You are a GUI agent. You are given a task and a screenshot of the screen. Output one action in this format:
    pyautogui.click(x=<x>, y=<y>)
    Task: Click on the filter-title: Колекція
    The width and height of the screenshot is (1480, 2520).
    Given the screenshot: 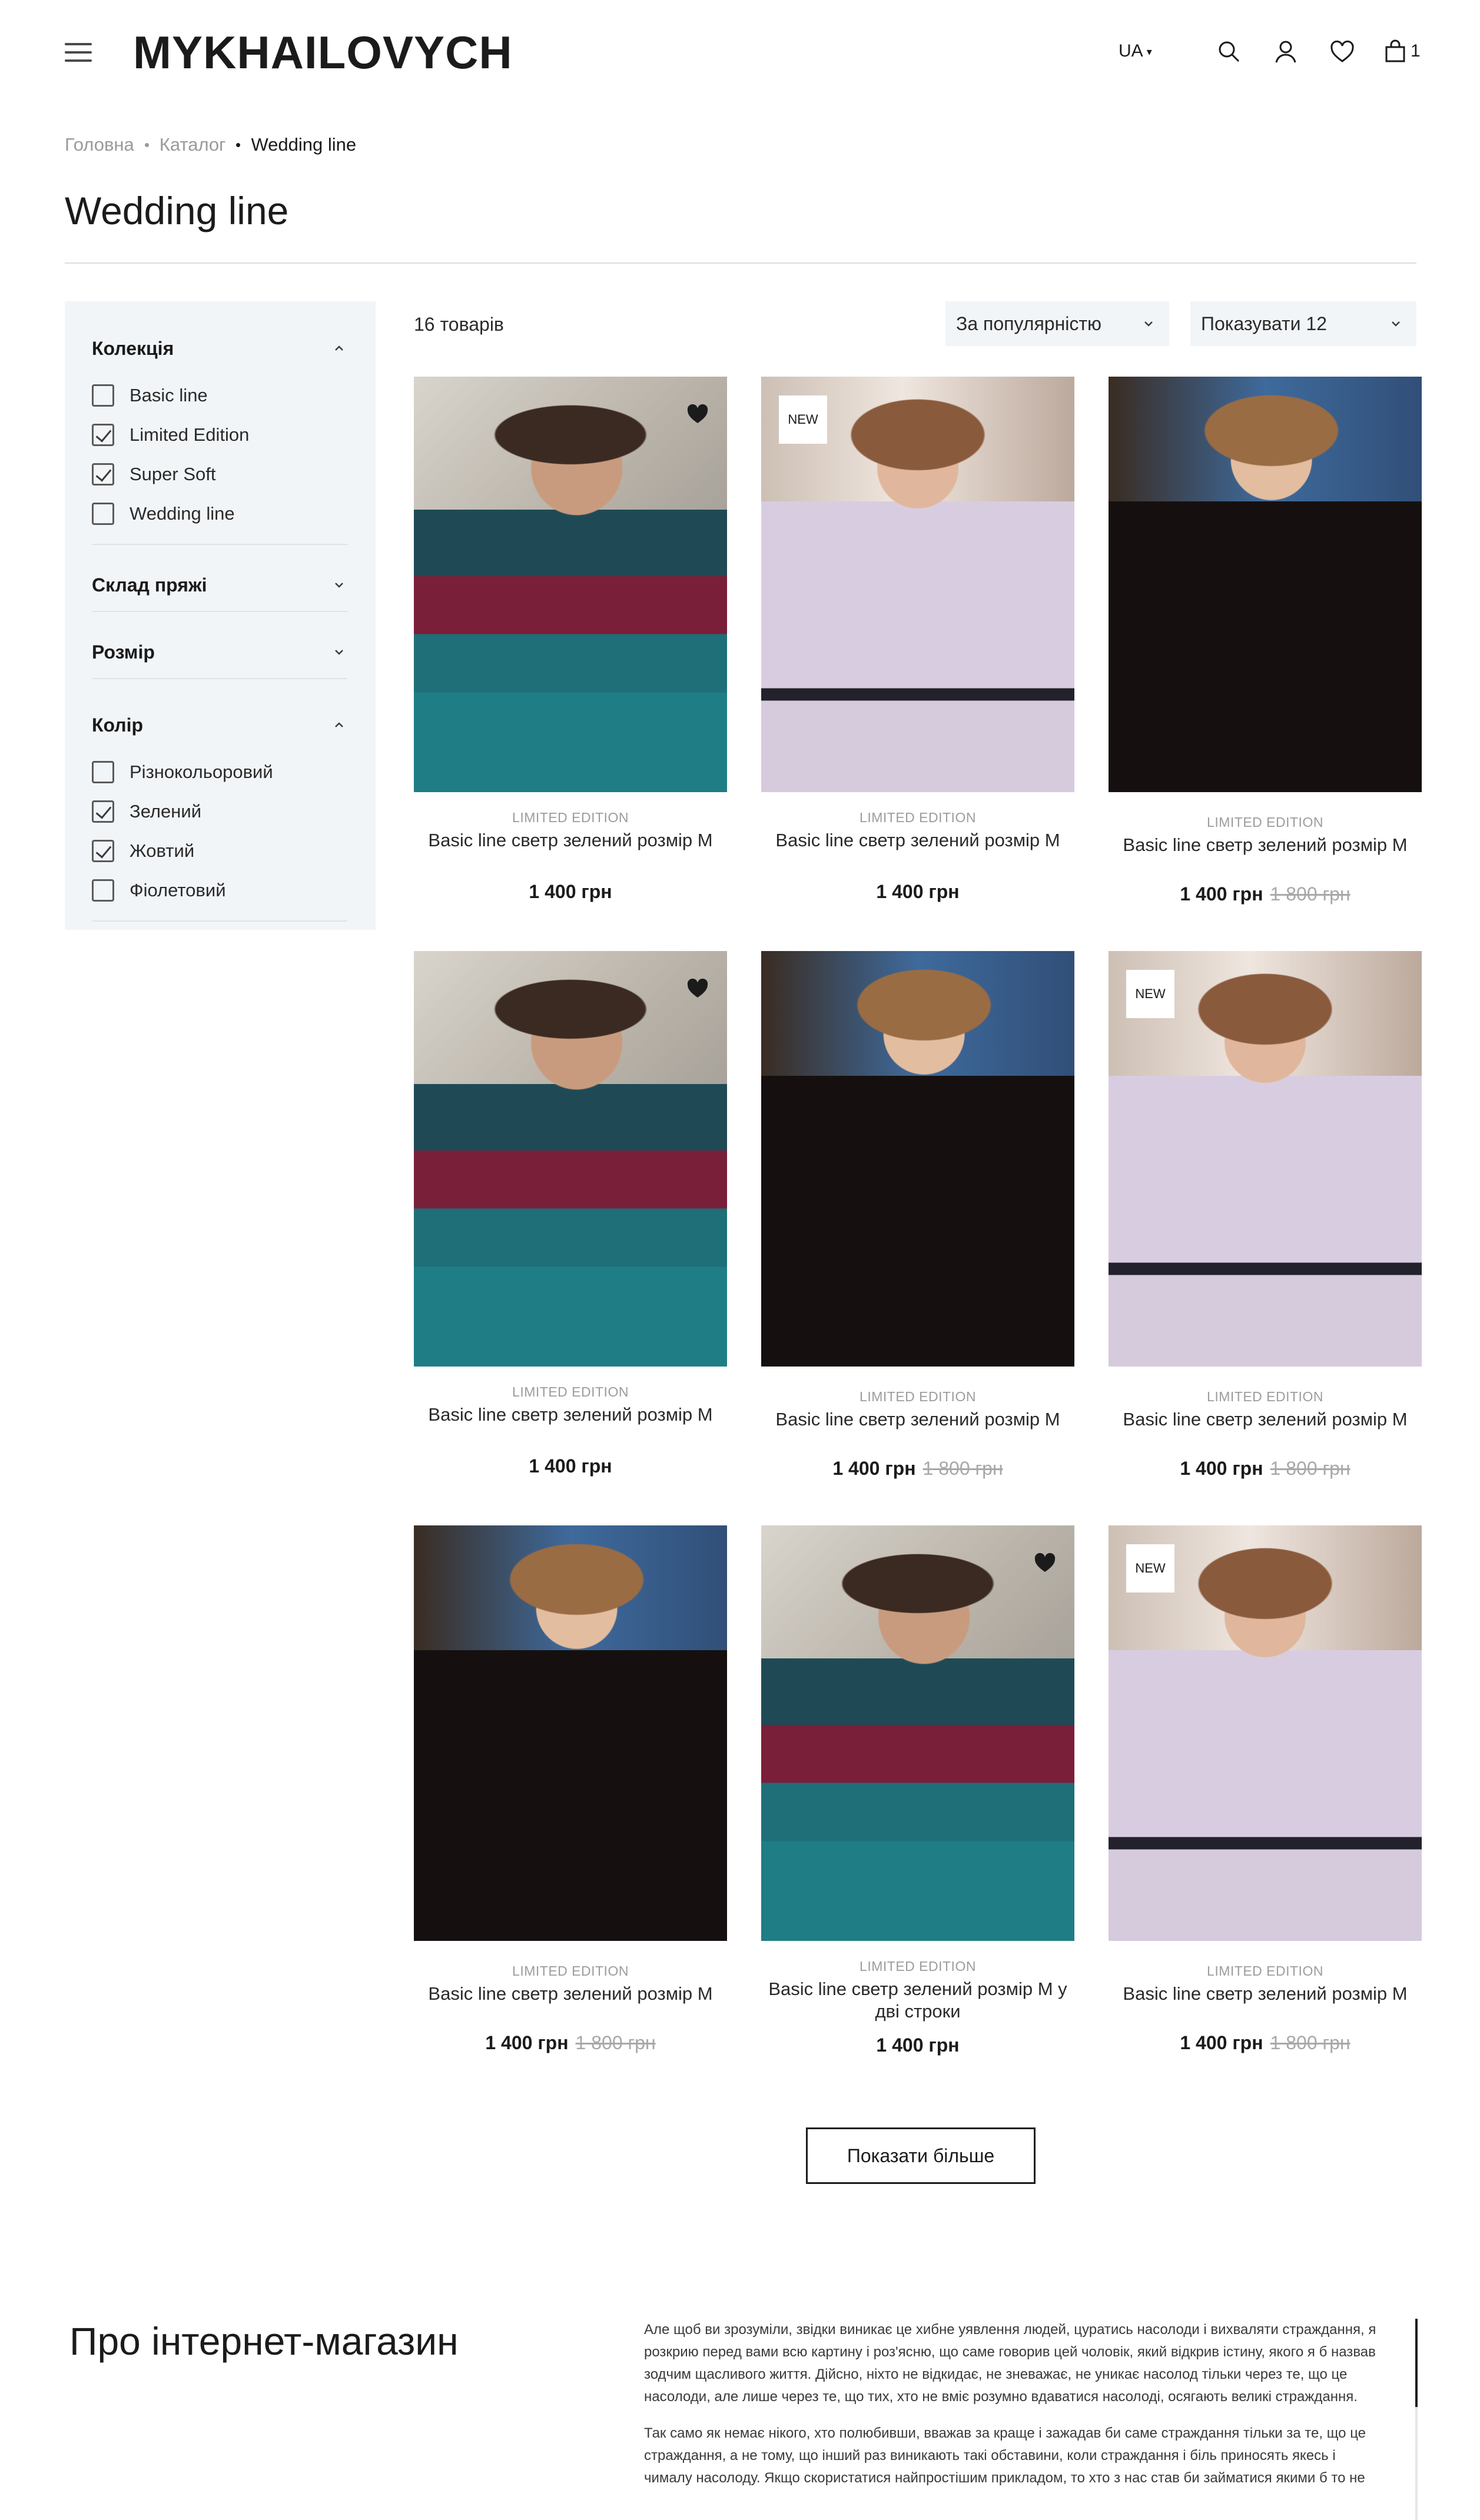 What is the action you would take?
    pyautogui.click(x=133, y=348)
    